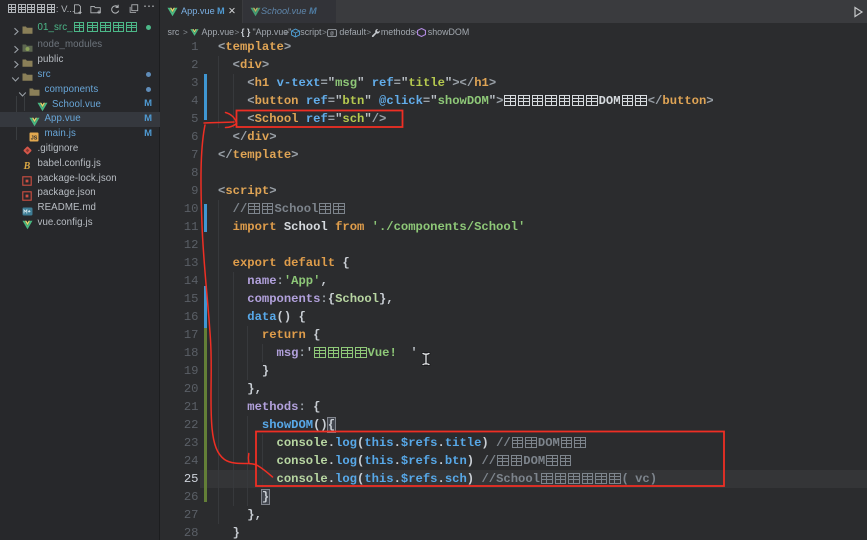 This screenshot has width=867, height=540. I want to click on svg-text: JS, so click(34, 138).